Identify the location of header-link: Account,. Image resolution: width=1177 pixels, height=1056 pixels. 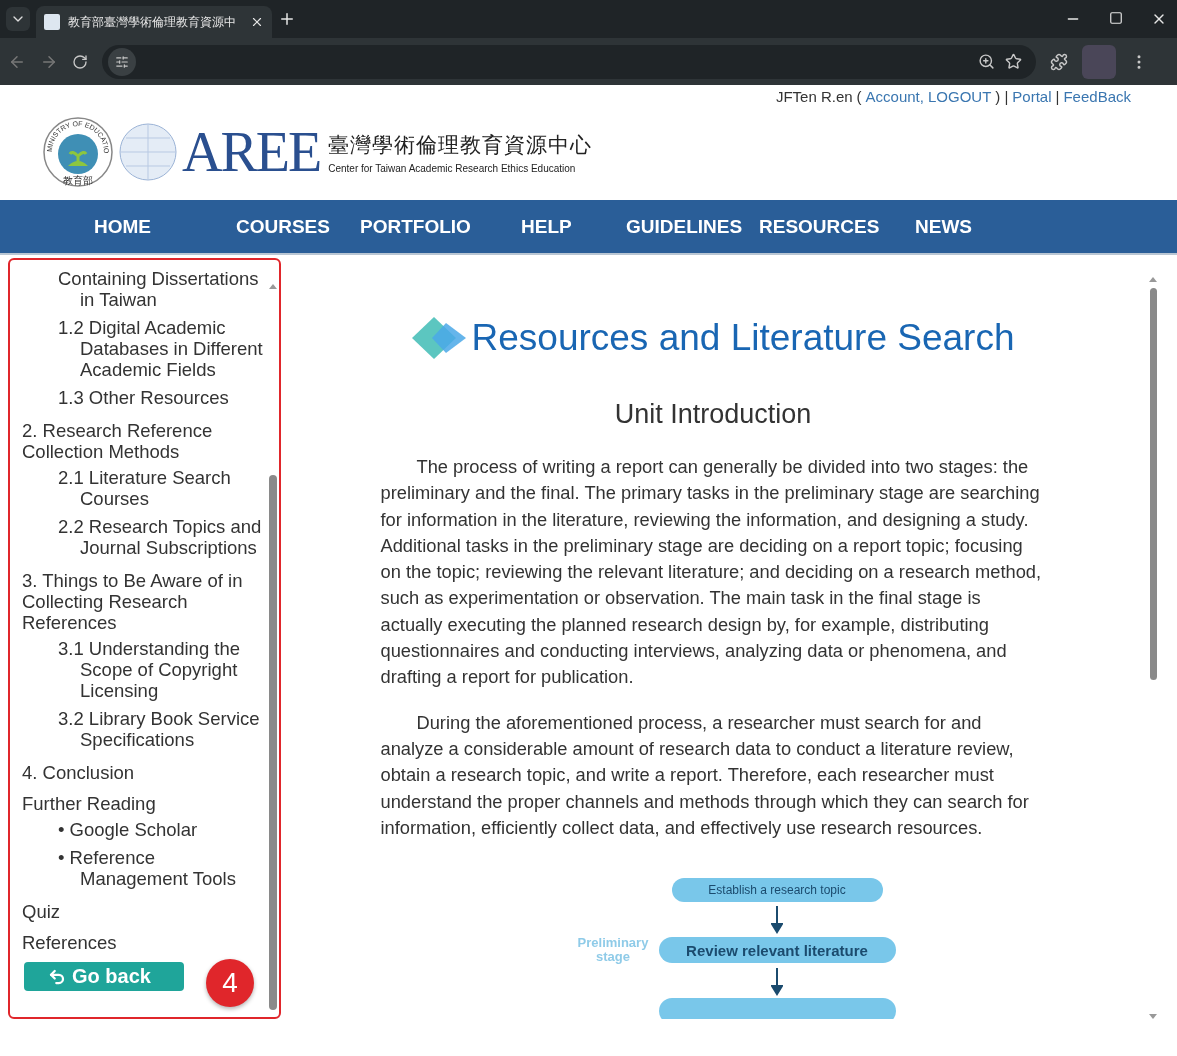
(894, 96).